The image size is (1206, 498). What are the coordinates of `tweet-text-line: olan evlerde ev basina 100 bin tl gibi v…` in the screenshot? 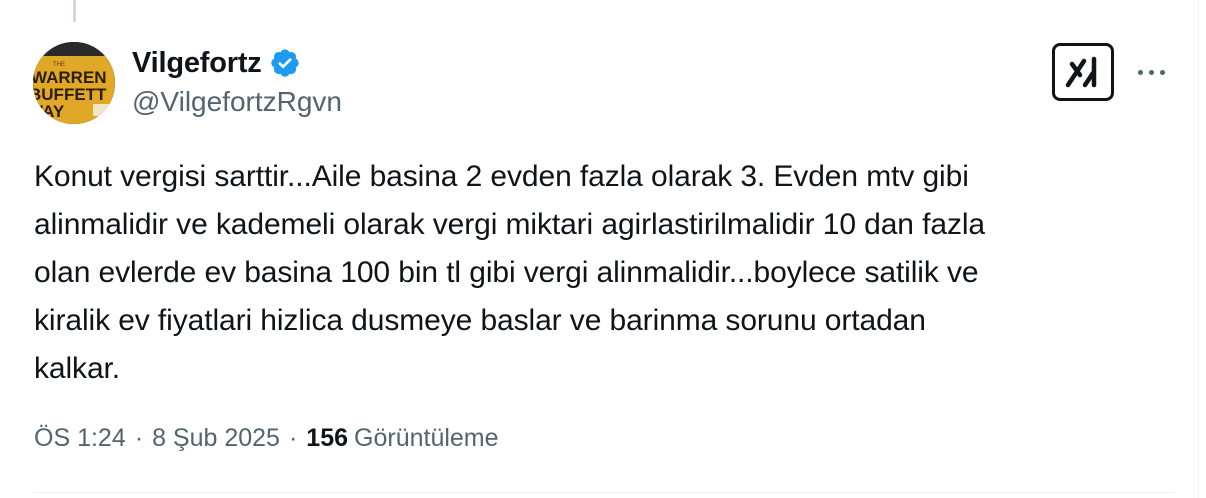 It's located at (506, 272).